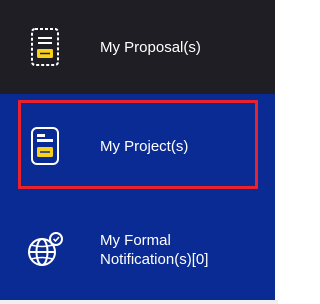 This screenshot has height=304, width=320. Describe the element at coordinates (154, 259) in the screenshot. I see `label-line-2: Notification(s)[0]` at that location.